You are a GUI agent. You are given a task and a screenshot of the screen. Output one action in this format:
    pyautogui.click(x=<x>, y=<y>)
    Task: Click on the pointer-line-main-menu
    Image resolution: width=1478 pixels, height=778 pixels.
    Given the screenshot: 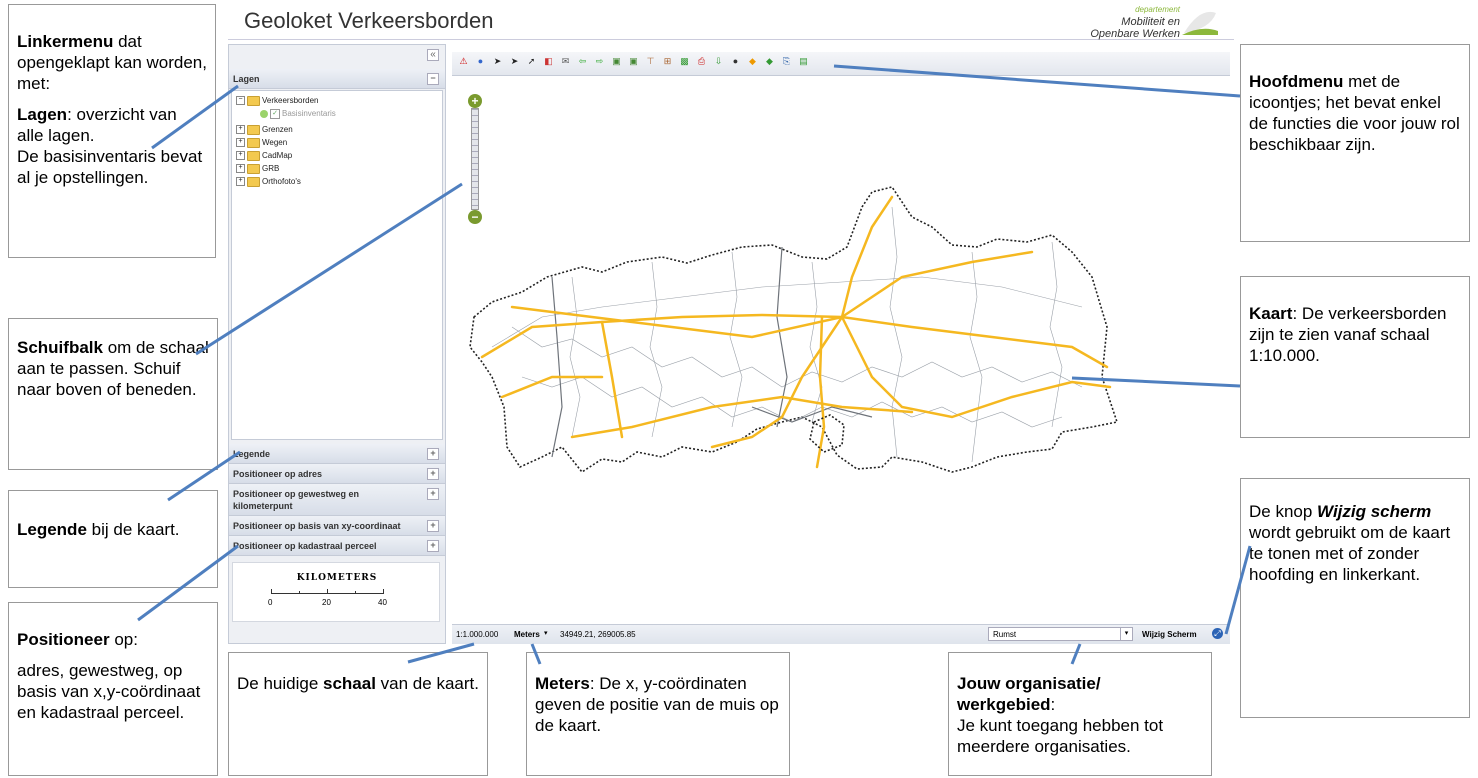 What is the action you would take?
    pyautogui.click(x=1037, y=81)
    